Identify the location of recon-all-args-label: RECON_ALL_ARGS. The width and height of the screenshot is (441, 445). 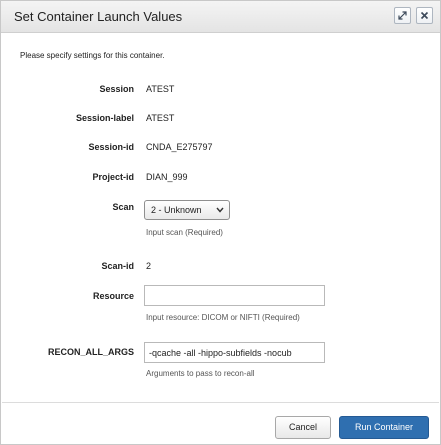
(90, 352).